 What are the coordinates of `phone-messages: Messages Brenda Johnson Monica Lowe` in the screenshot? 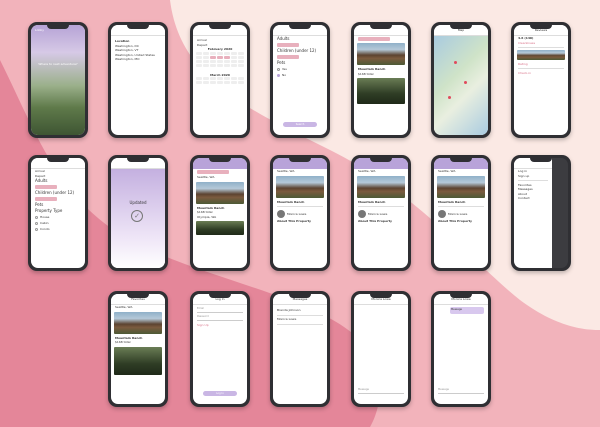 It's located at (300, 349).